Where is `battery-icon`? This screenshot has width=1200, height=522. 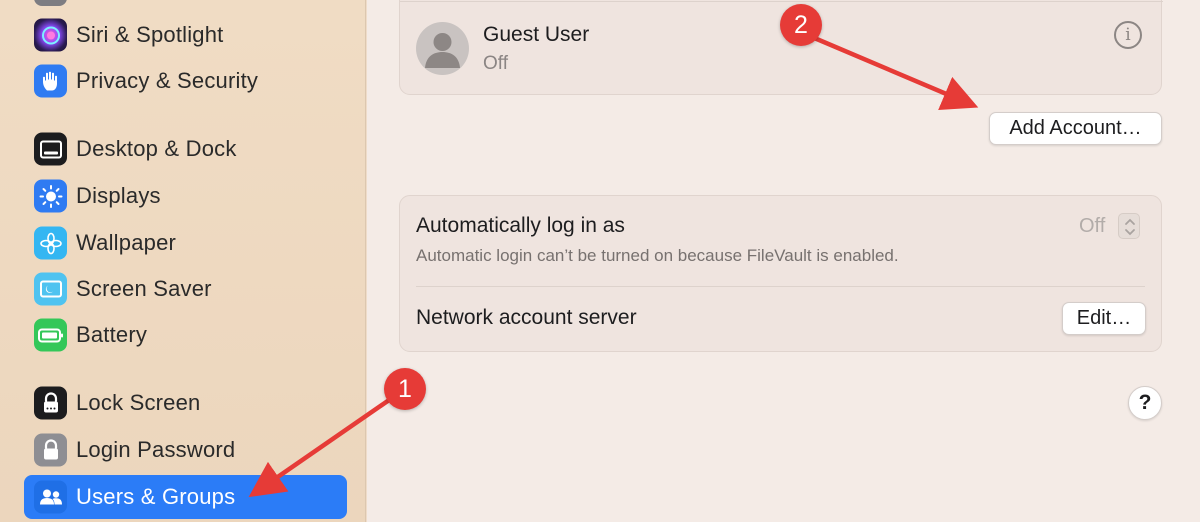
battery-icon is located at coordinates (50, 335).